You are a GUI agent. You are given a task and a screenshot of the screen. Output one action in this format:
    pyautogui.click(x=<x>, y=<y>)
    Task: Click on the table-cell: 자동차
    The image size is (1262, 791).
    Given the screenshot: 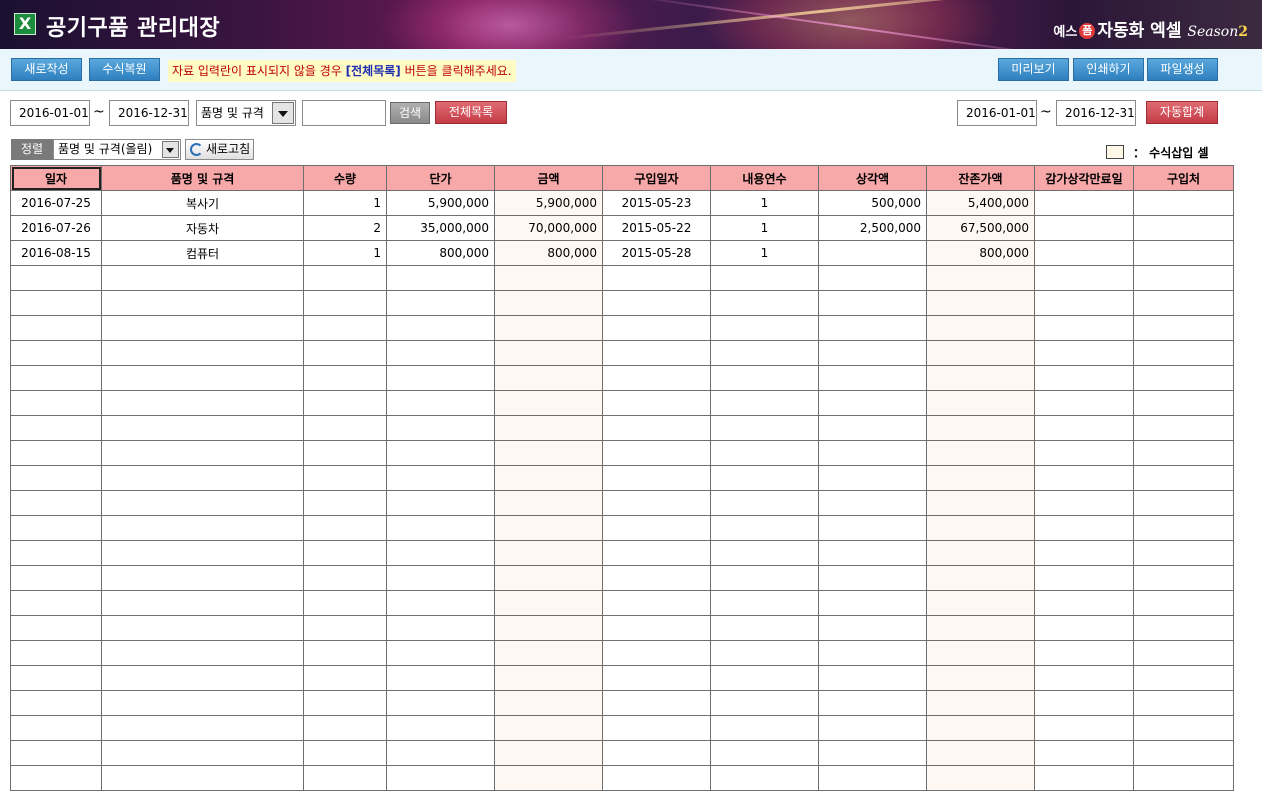 What is the action you would take?
    pyautogui.click(x=202, y=228)
    